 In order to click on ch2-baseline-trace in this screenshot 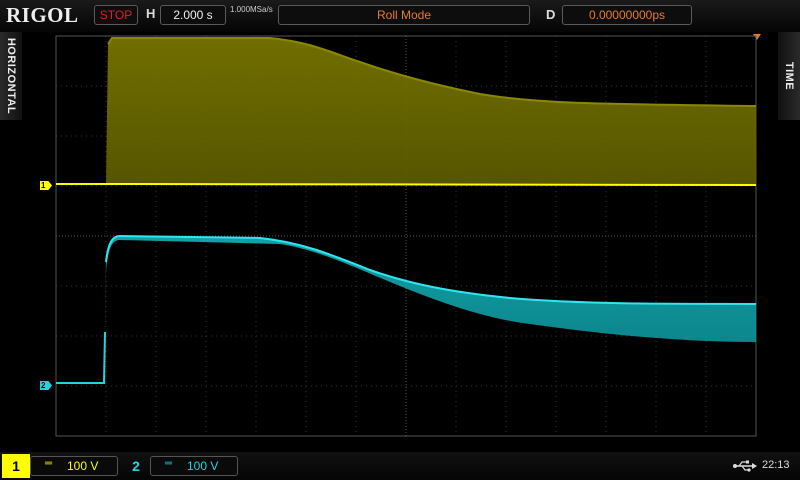, I will do `click(81, 357)`.